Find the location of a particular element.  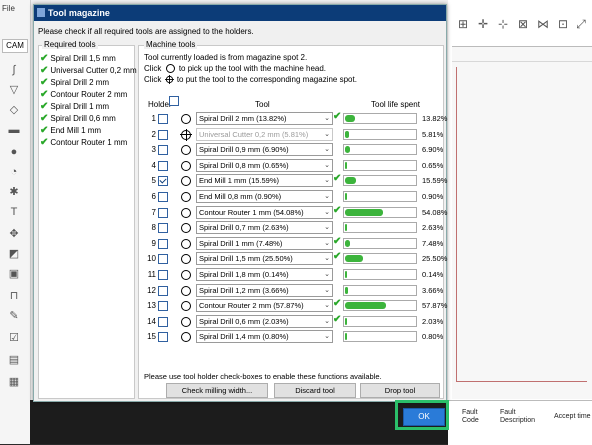

put-back-crosshair-icon is located at coordinates (186, 134).